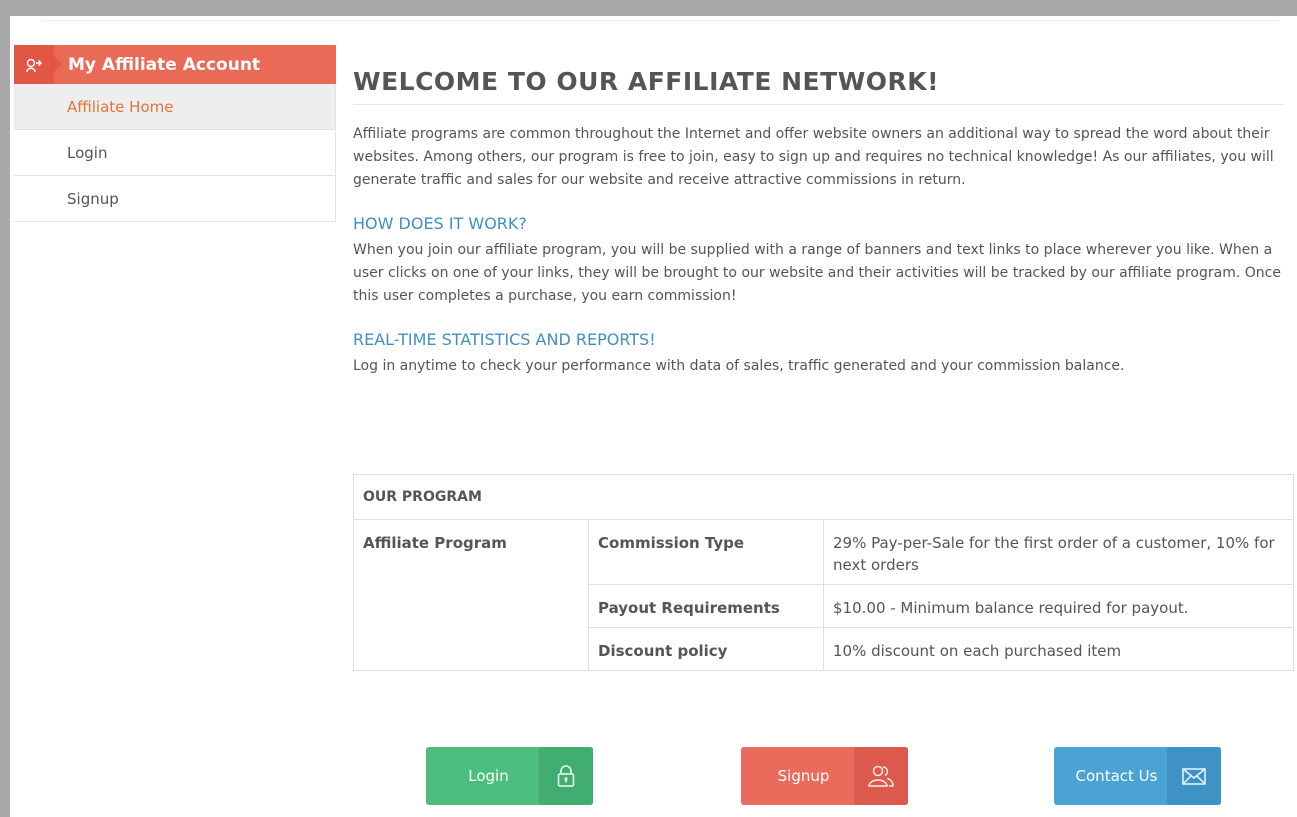 This screenshot has width=1297, height=817. I want to click on table-header-row: OUR PROGRAM, so click(823, 497).